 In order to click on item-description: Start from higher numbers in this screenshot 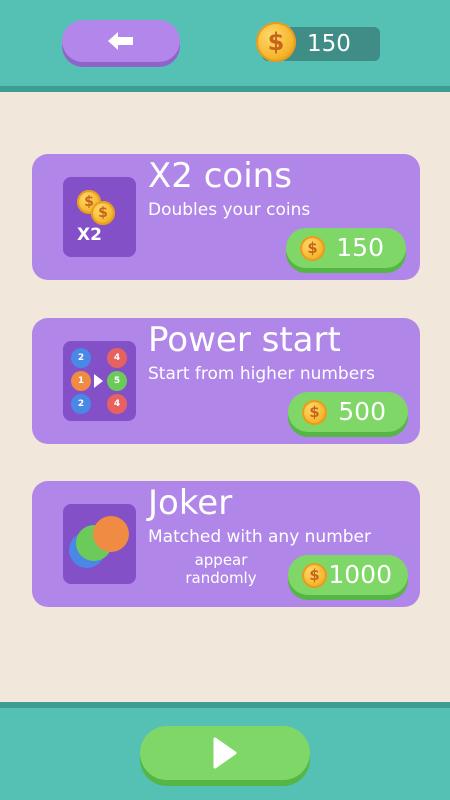, I will do `click(262, 374)`.